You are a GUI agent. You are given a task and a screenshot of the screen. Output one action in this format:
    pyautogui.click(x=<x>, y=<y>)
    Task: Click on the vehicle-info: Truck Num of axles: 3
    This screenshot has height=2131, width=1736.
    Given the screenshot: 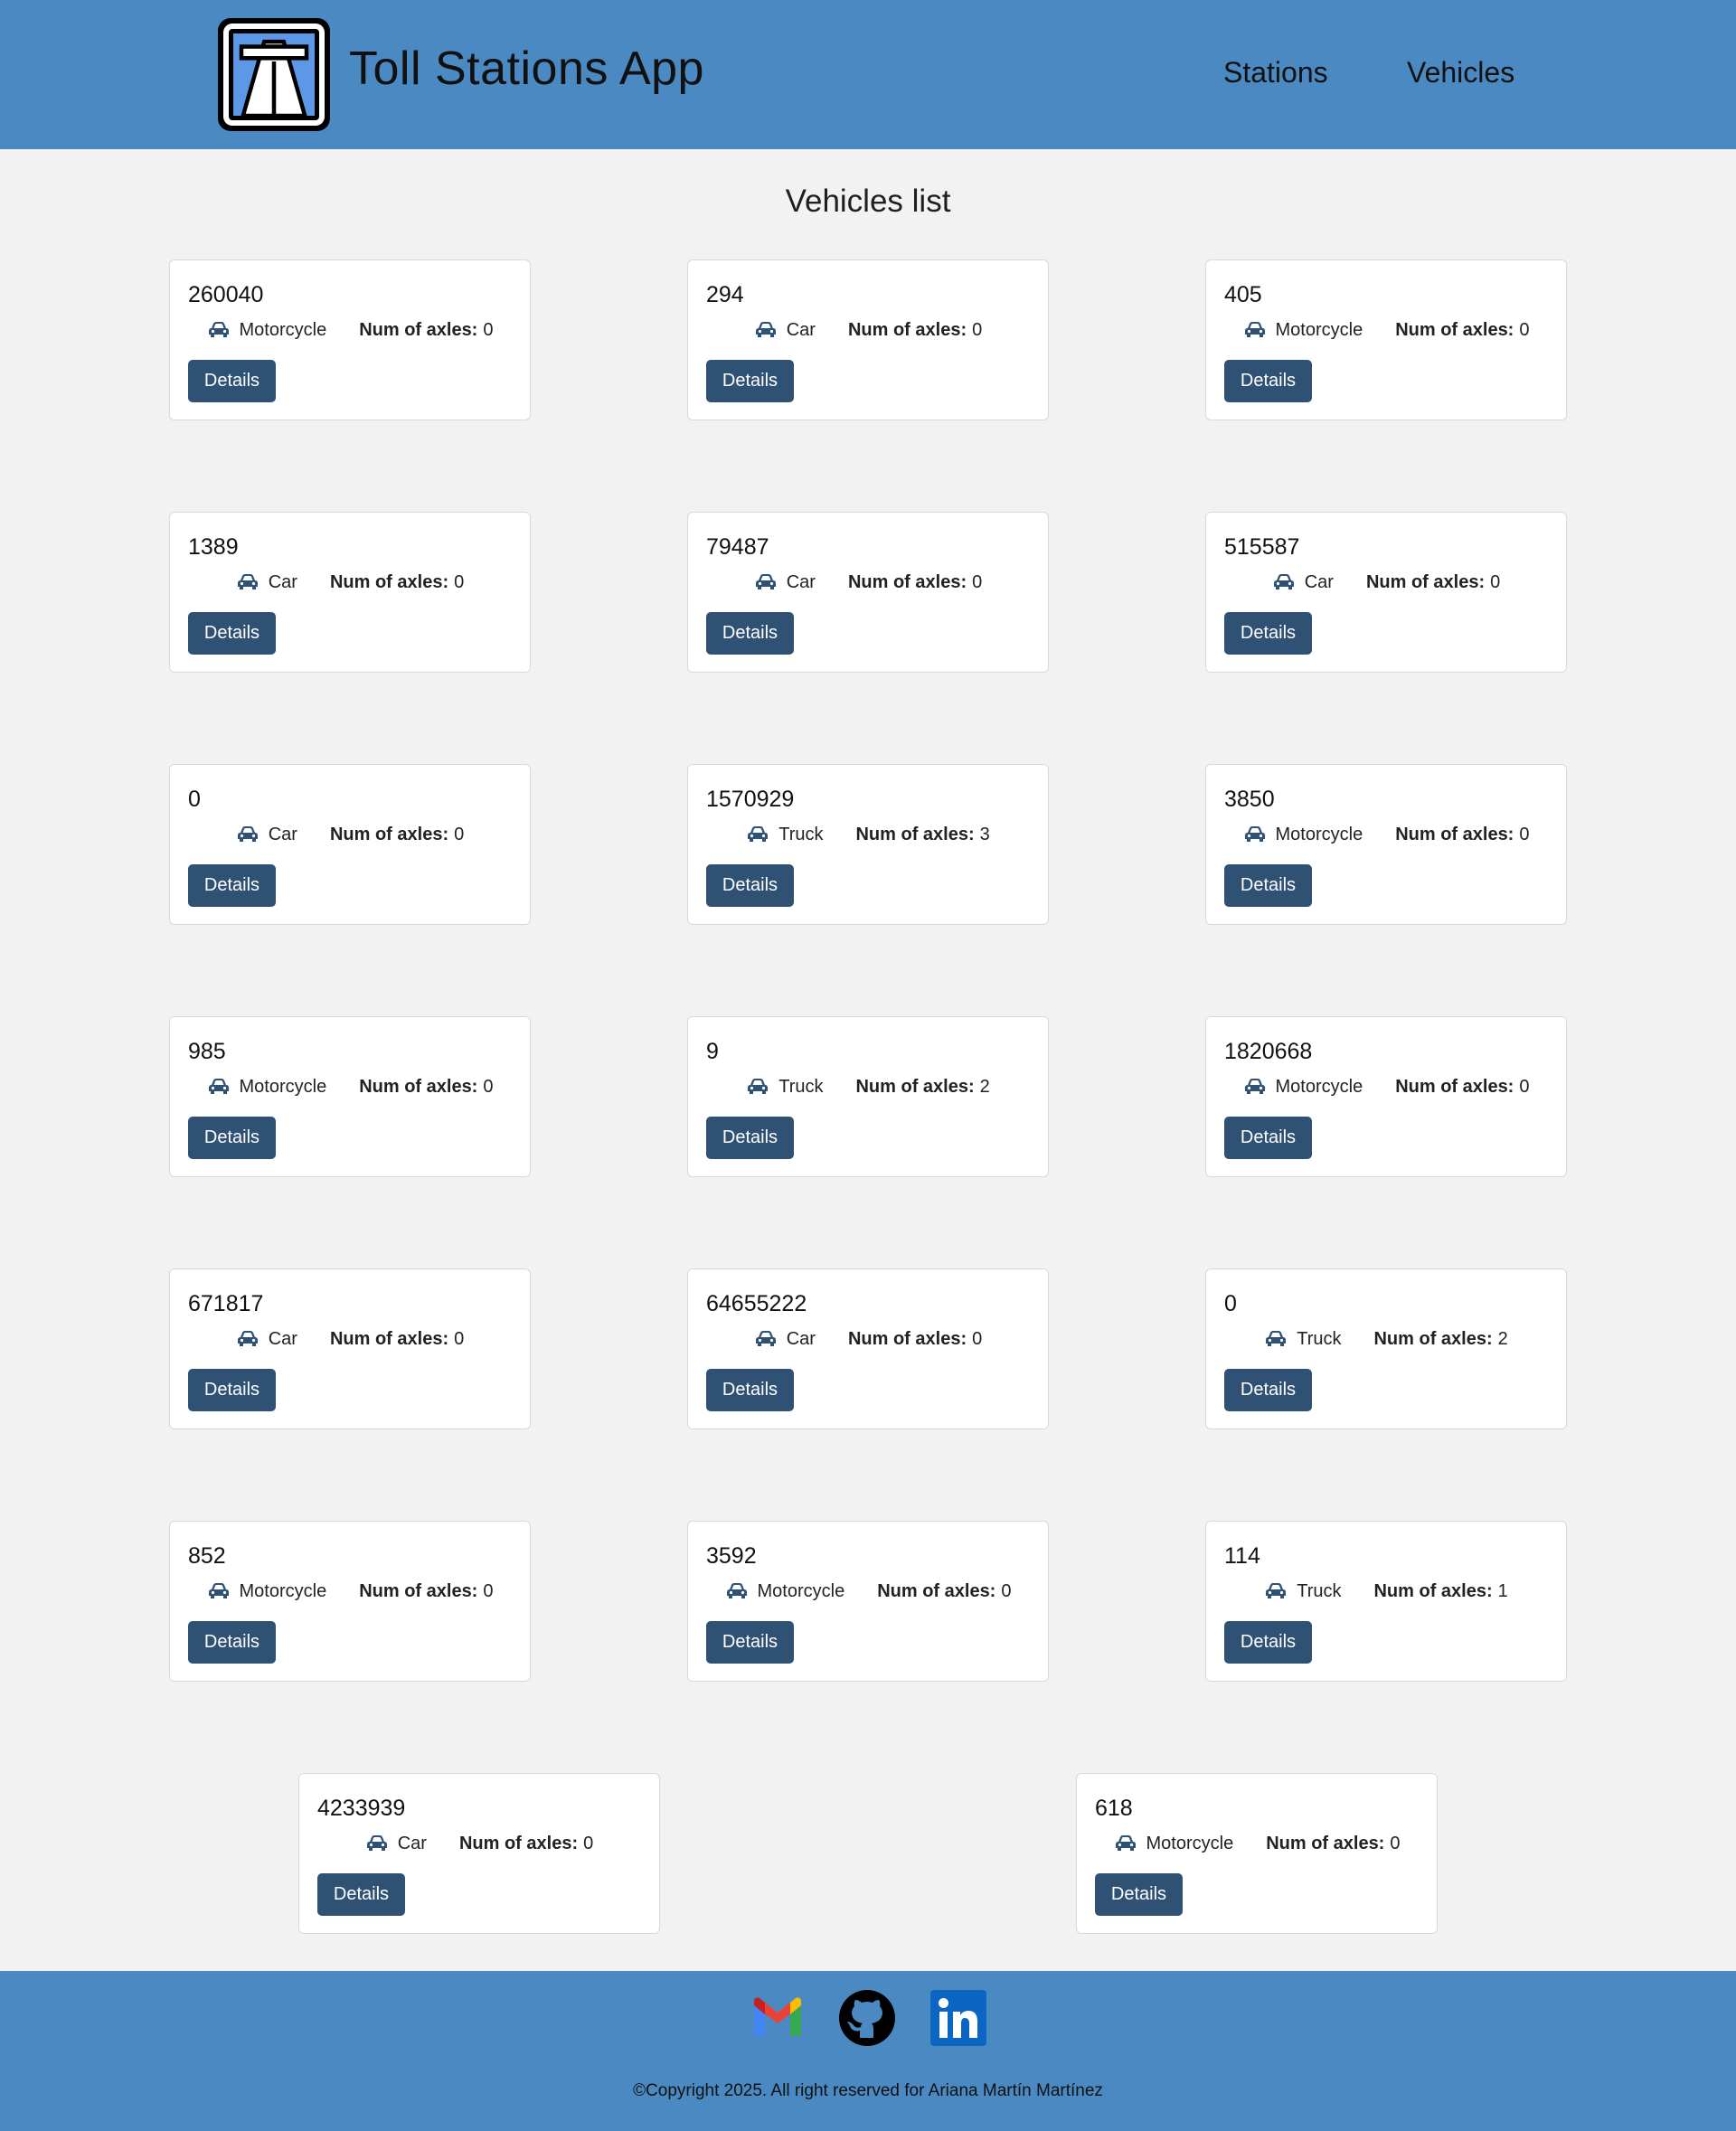 What is the action you would take?
    pyautogui.click(x=869, y=834)
    